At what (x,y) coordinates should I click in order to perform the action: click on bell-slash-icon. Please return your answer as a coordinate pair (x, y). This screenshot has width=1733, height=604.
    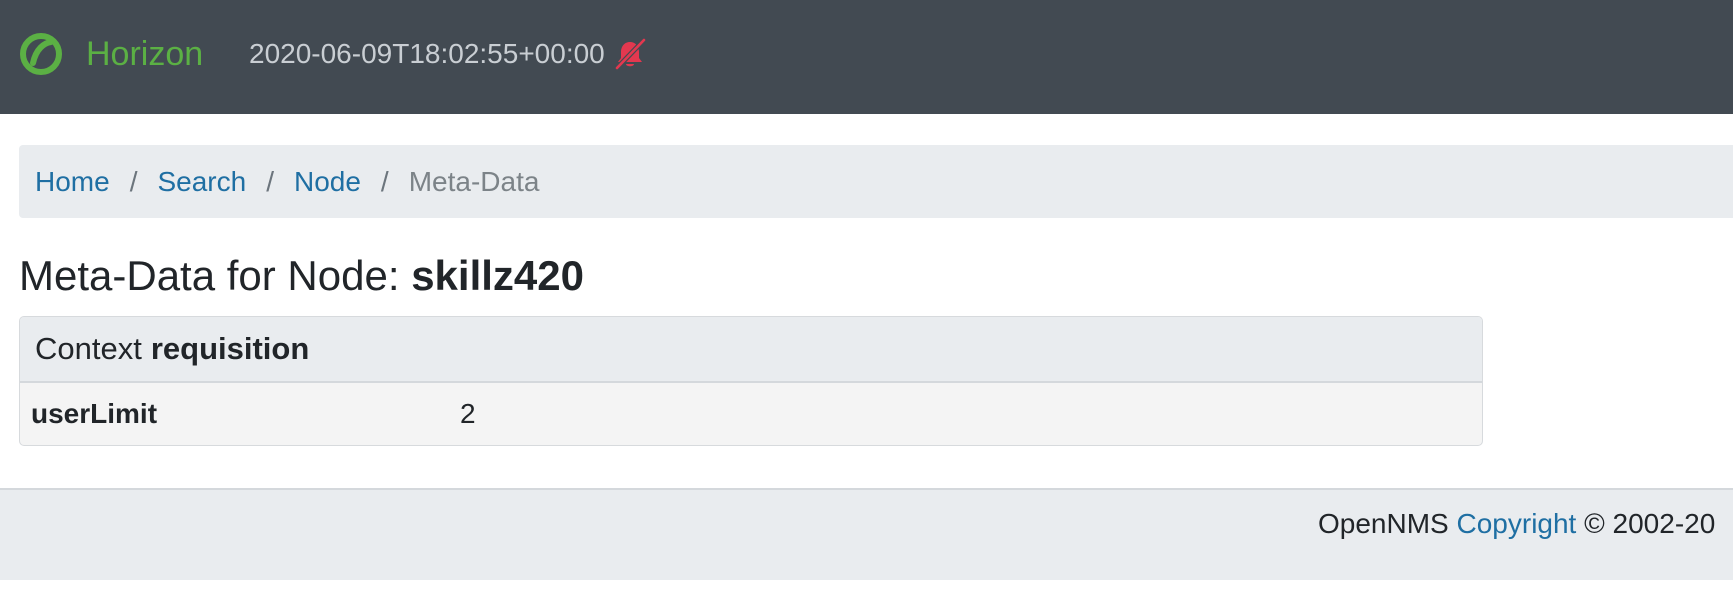
    Looking at the image, I should click on (630, 54).